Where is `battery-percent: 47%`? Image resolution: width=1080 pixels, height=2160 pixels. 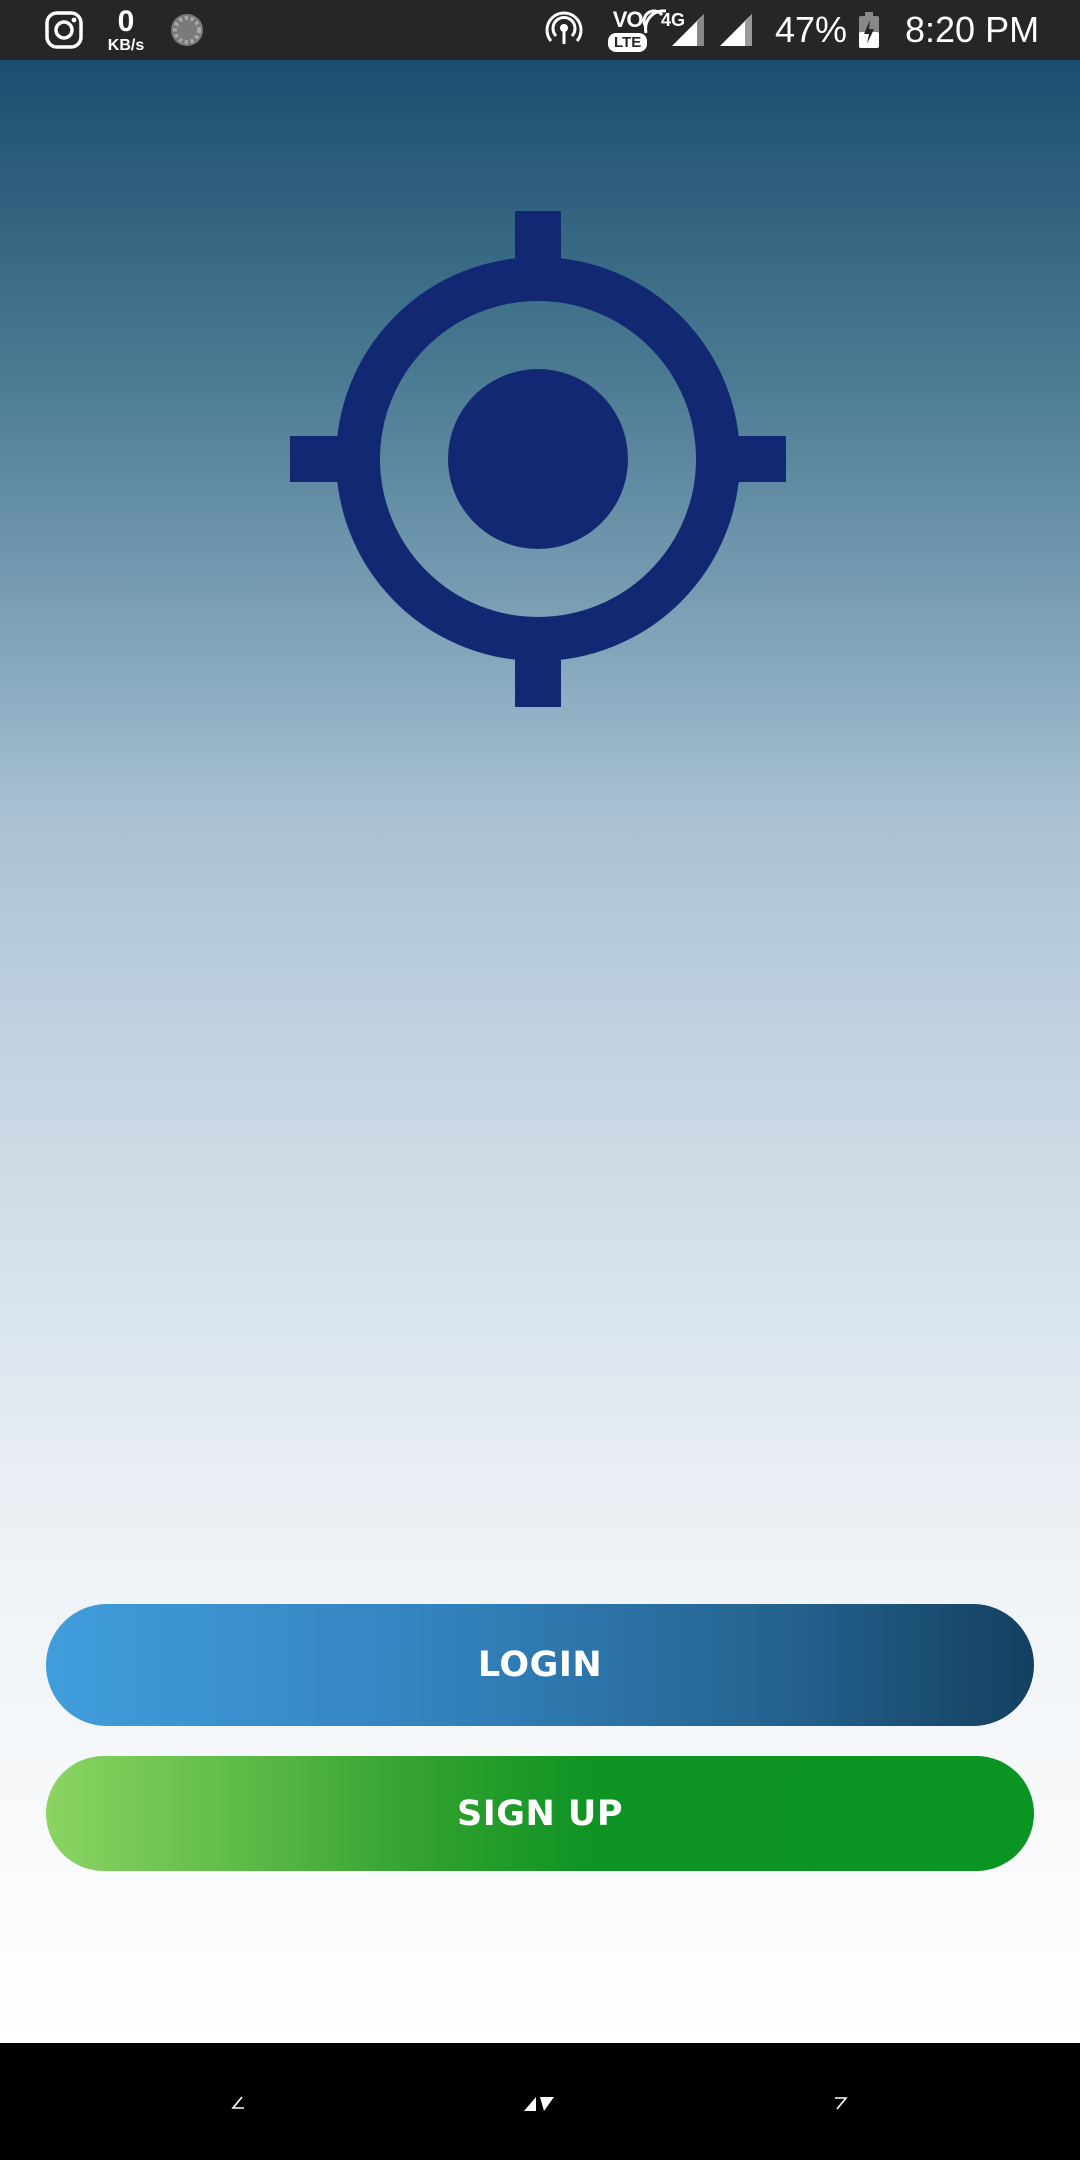 battery-percent: 47% is located at coordinates (811, 29).